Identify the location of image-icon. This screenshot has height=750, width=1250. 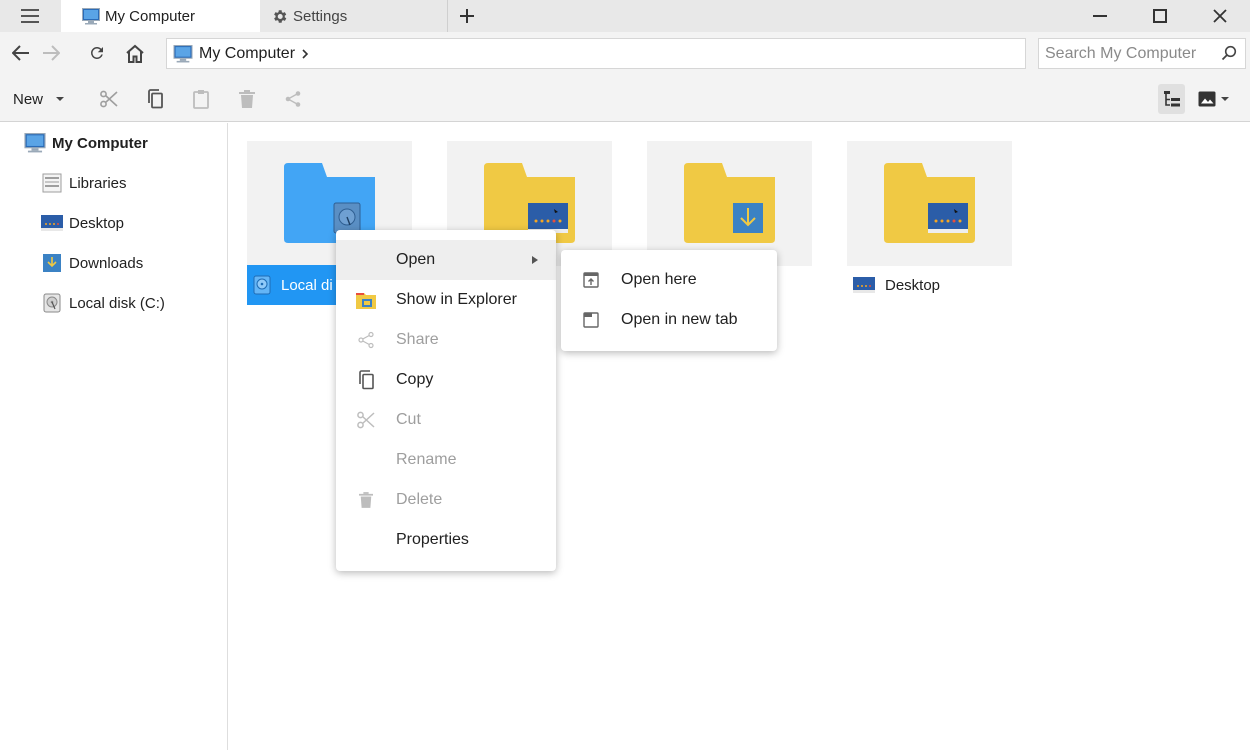
(1207, 99).